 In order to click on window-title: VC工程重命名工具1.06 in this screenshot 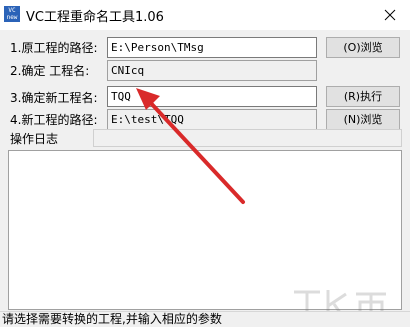, I will do `click(95, 17)`.